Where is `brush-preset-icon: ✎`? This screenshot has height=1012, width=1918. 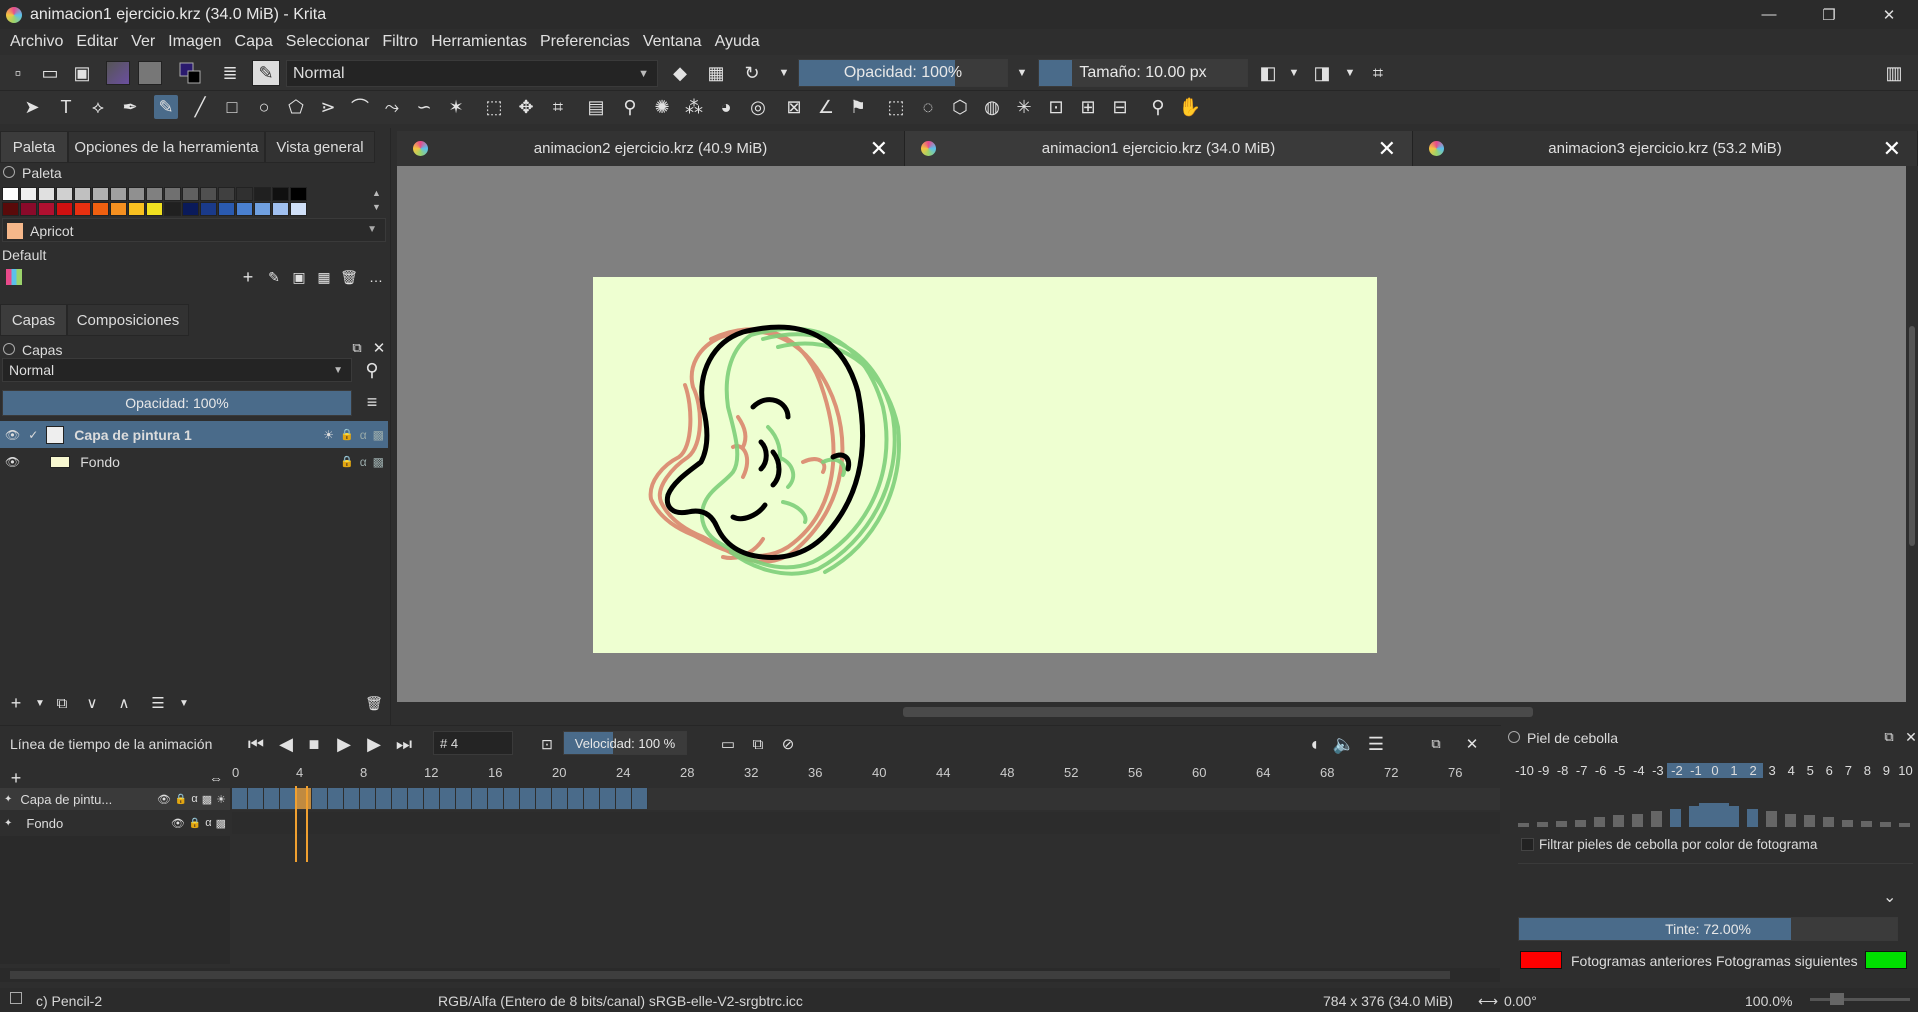 brush-preset-icon: ✎ is located at coordinates (266, 73).